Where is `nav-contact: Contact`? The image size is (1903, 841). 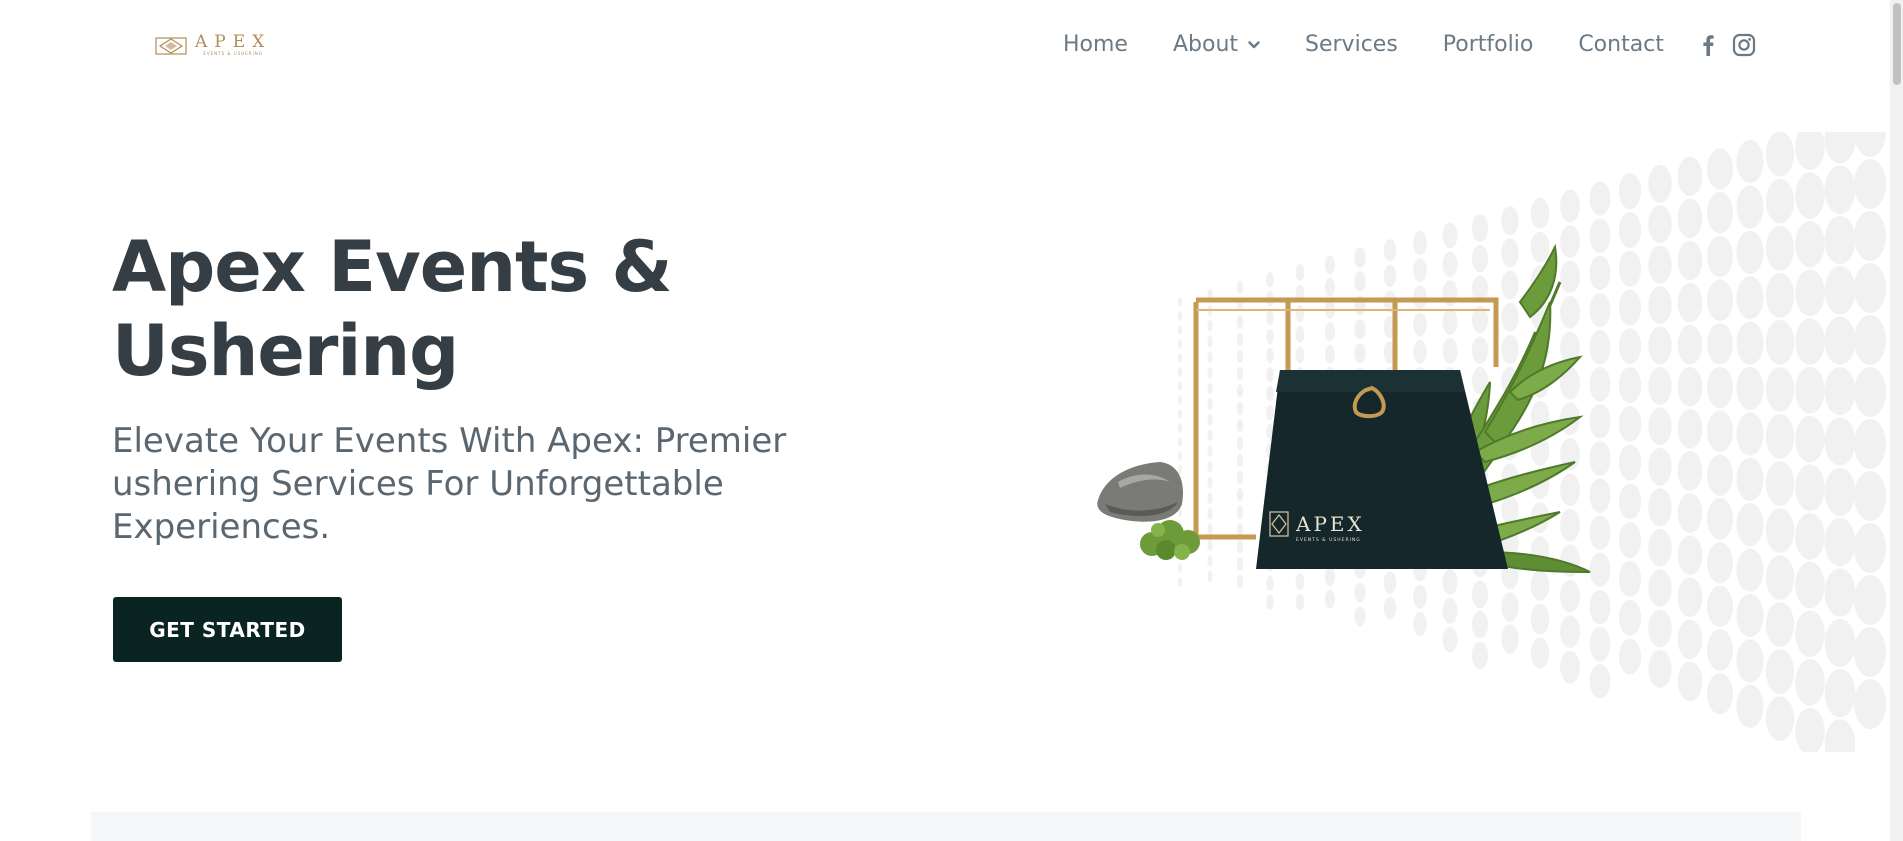 nav-contact: Contact is located at coordinates (1621, 44).